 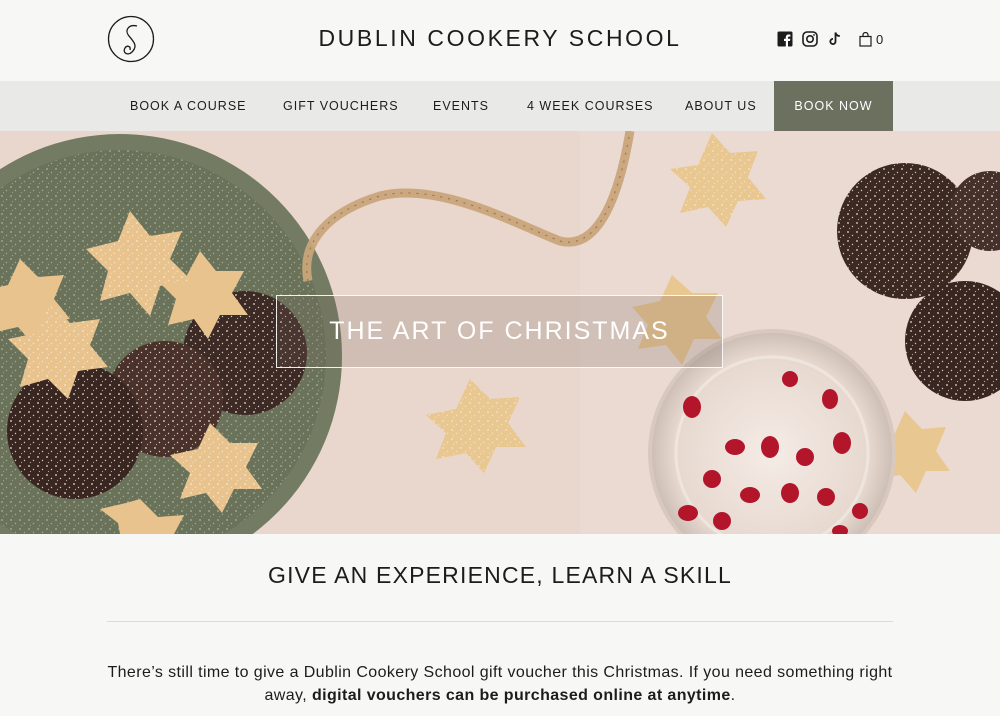 I want to click on nav-events: EVENTS, so click(x=461, y=106).